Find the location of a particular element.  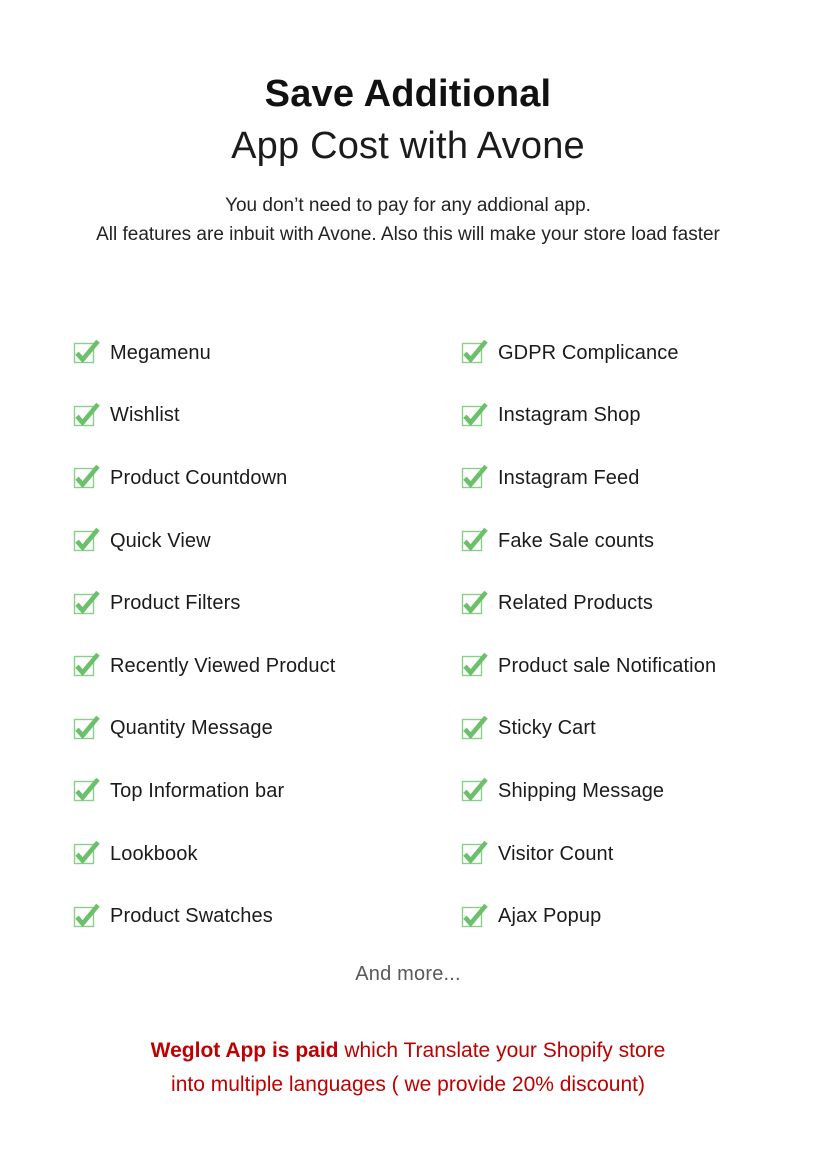

list-item: Top Information bar is located at coordinates (262, 791).